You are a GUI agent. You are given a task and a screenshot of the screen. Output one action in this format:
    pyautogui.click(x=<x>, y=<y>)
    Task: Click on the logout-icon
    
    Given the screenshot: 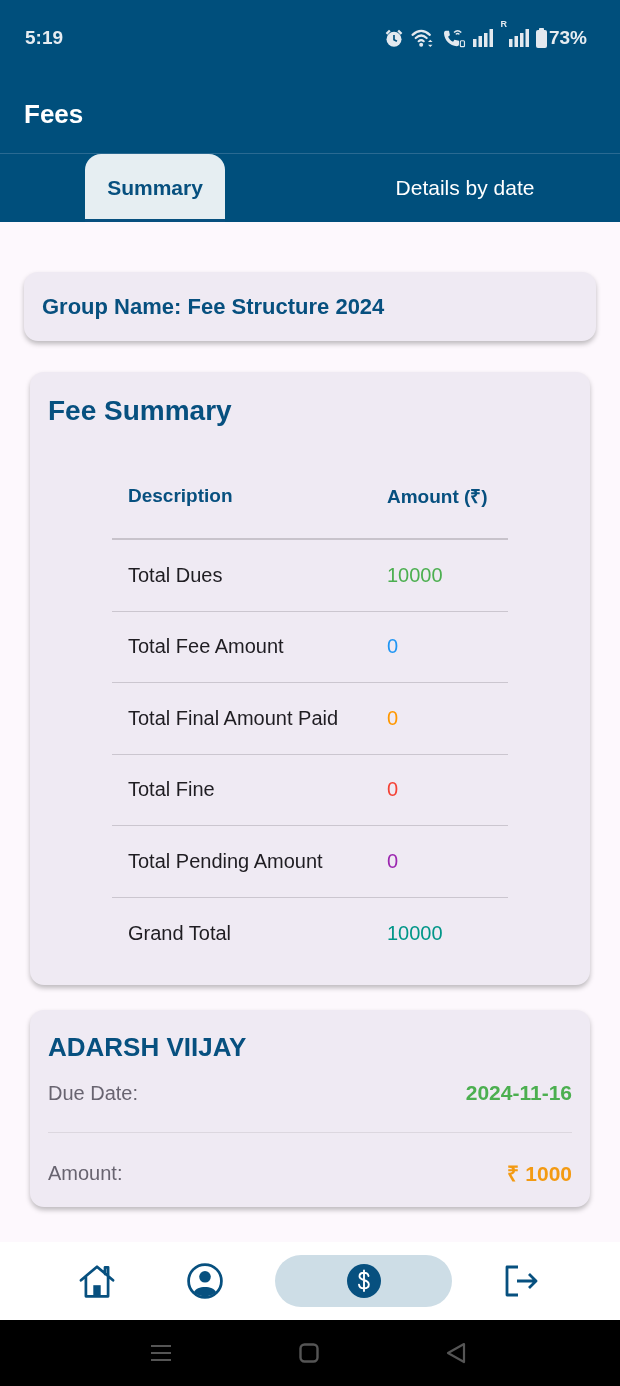 What is the action you would take?
    pyautogui.click(x=522, y=1281)
    